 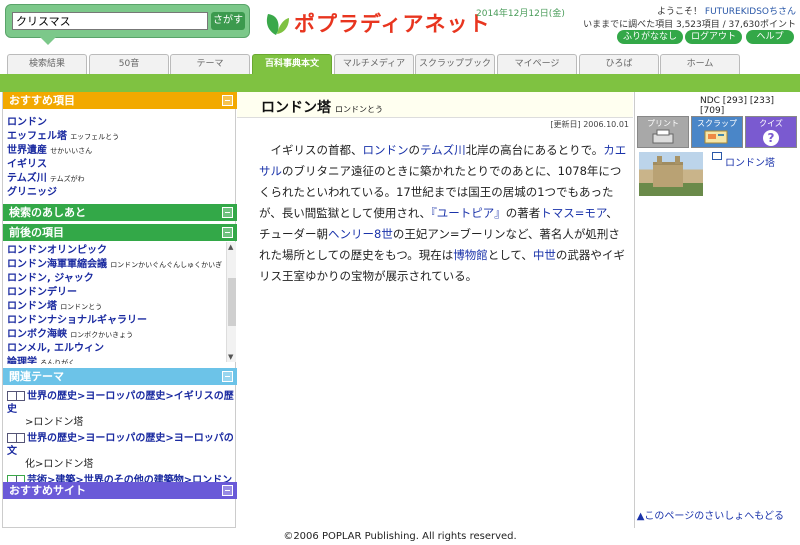 I want to click on logo: ポプラディアネット, so click(x=376, y=23).